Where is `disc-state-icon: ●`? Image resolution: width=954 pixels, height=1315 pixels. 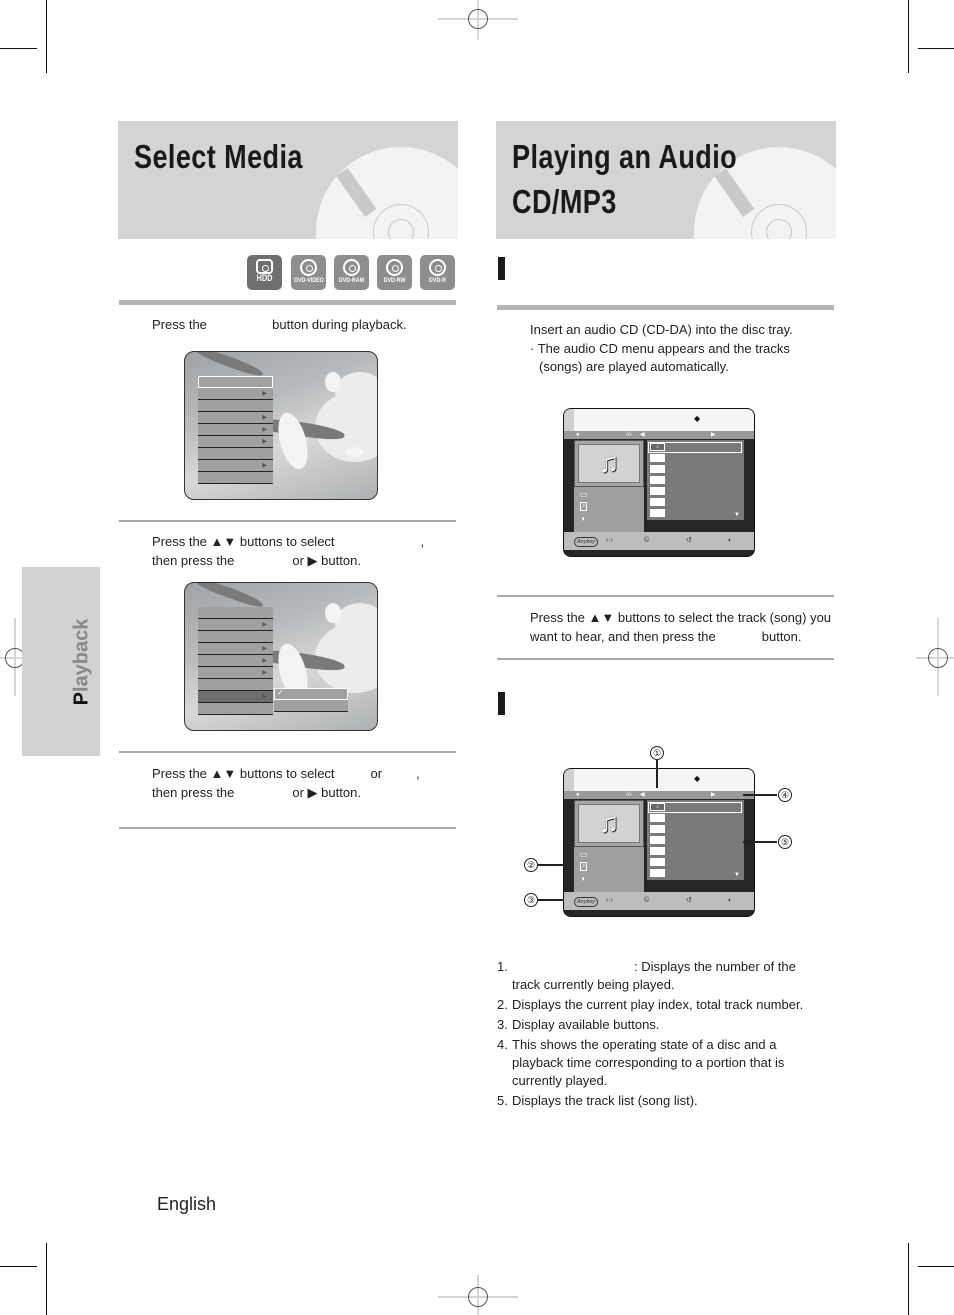 disc-state-icon: ● is located at coordinates (578, 795).